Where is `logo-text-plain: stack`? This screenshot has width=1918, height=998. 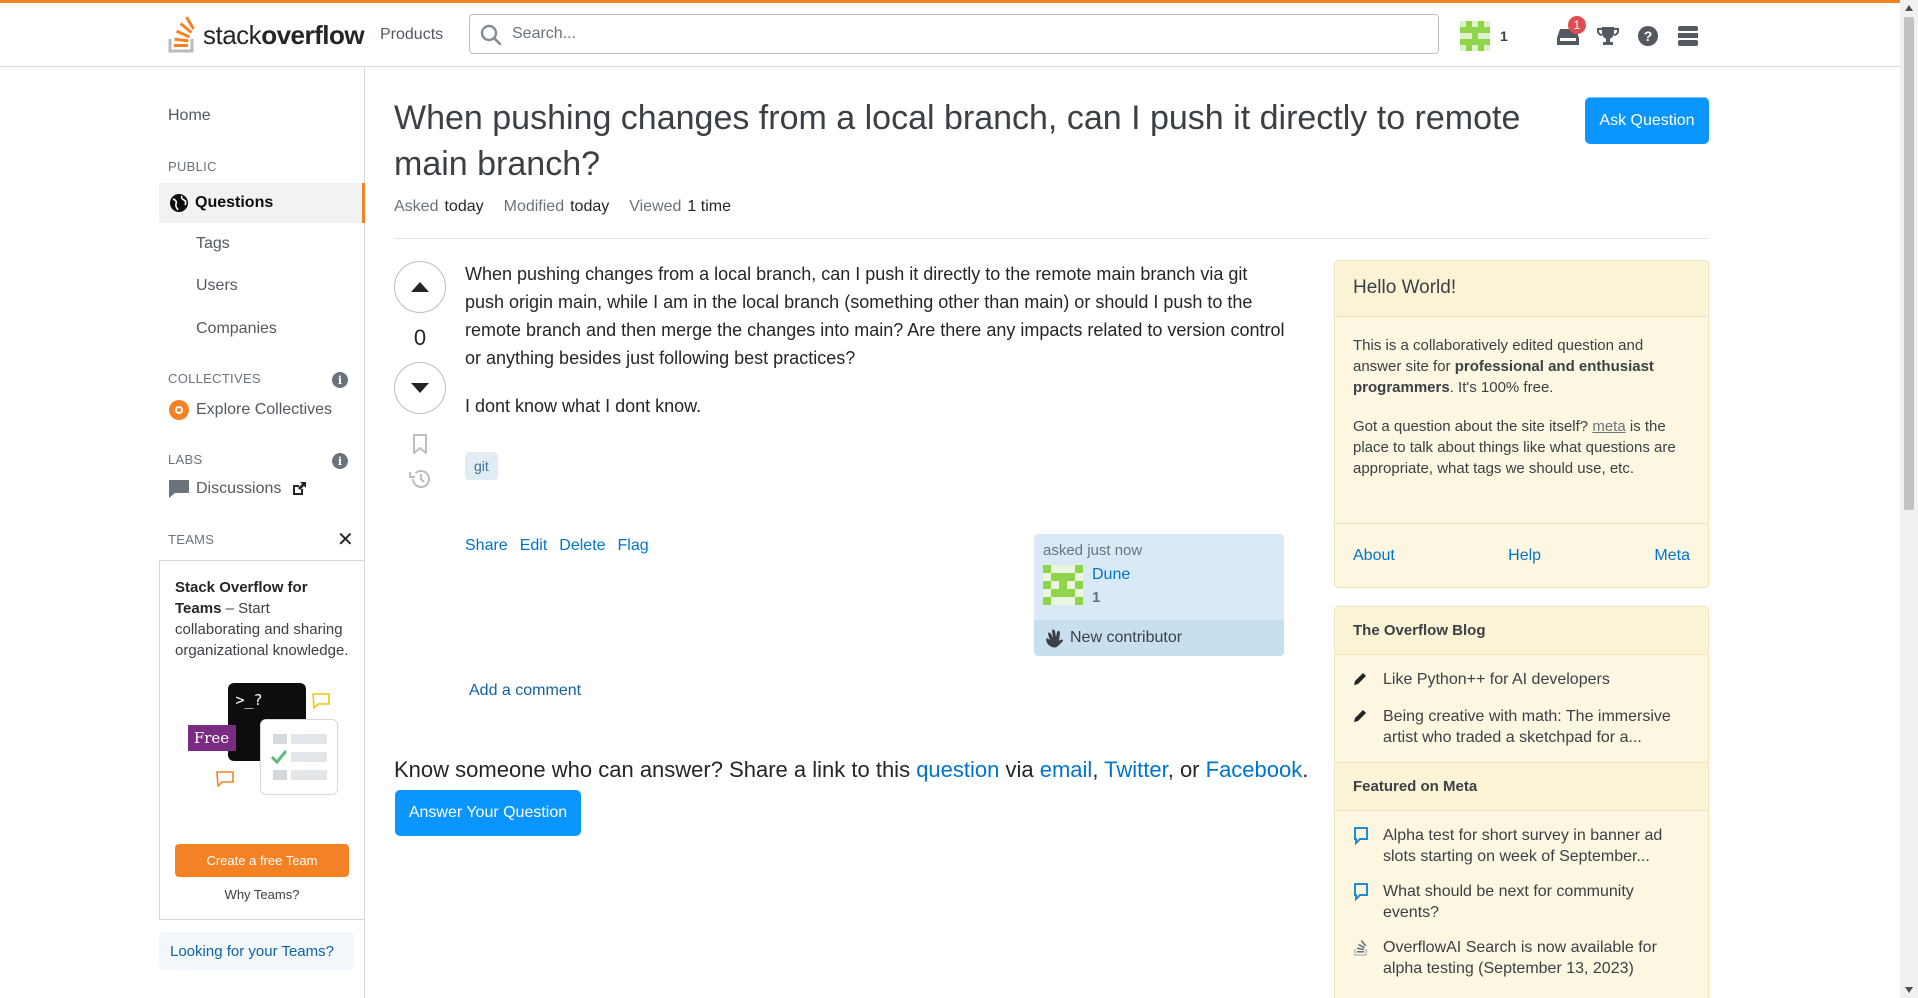 logo-text-plain: stack is located at coordinates (232, 34).